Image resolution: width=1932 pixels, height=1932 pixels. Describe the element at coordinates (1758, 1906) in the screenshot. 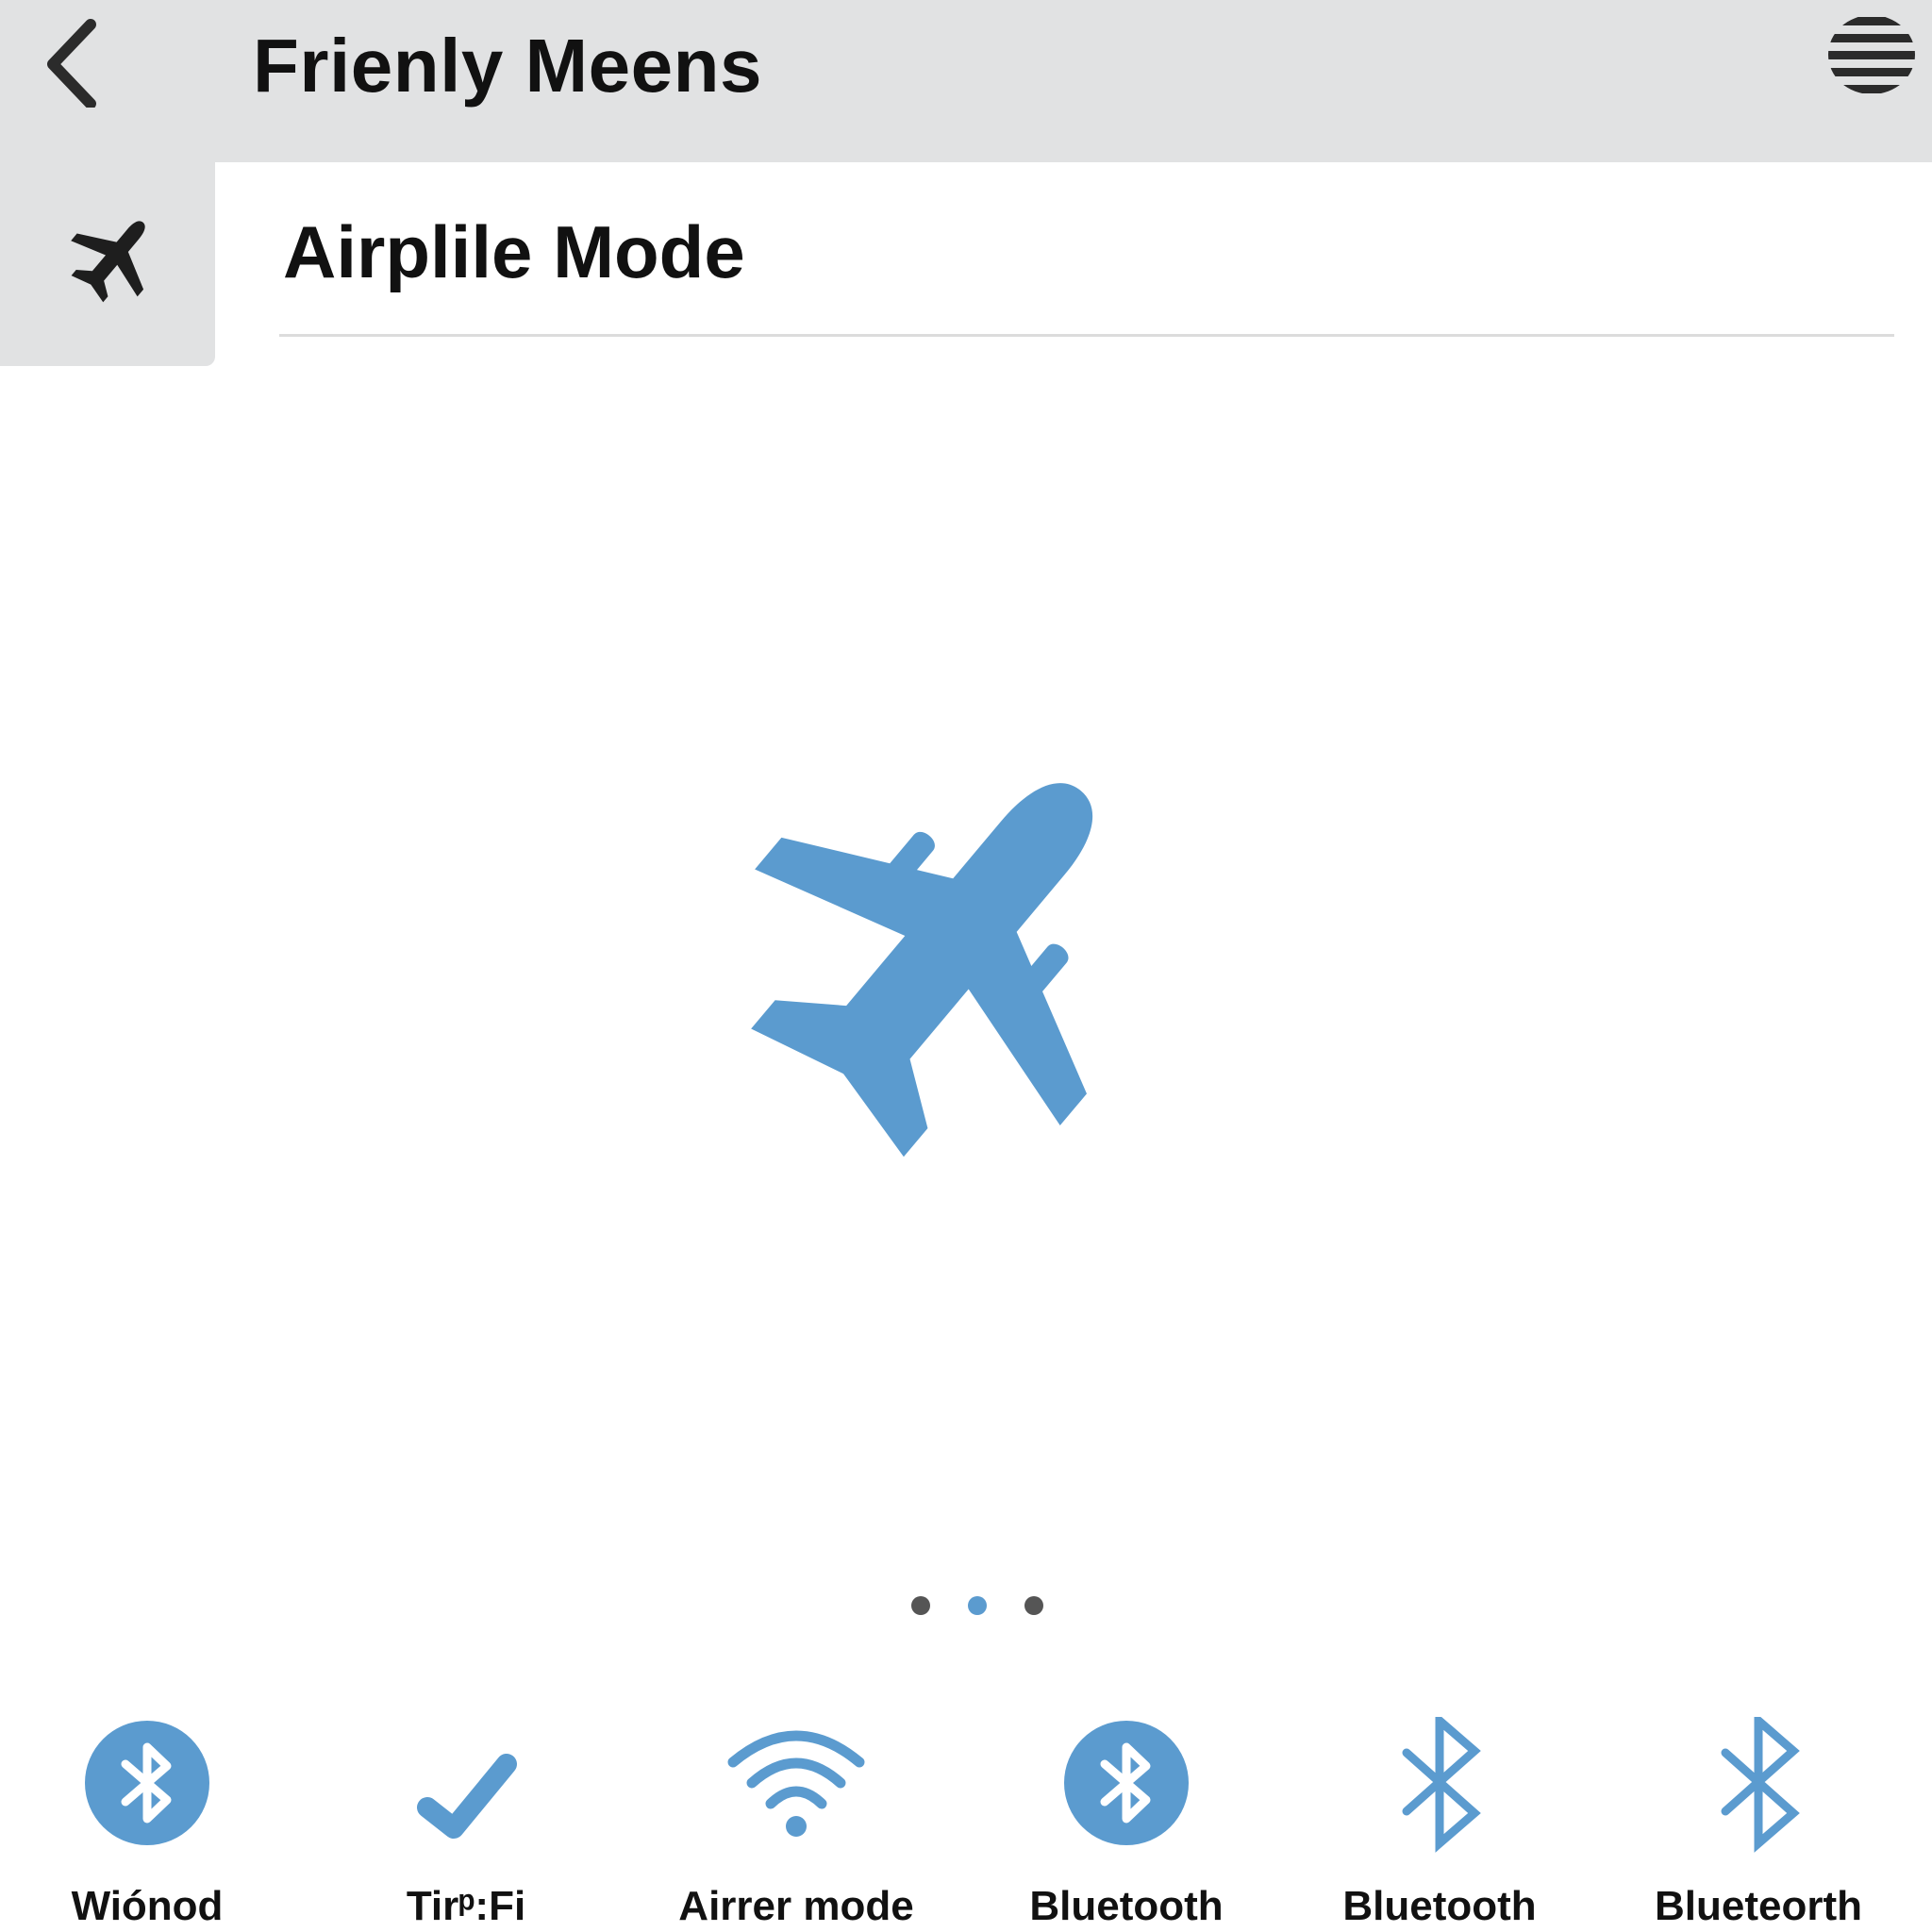

I see `toggle-label: Blueteorth` at that location.